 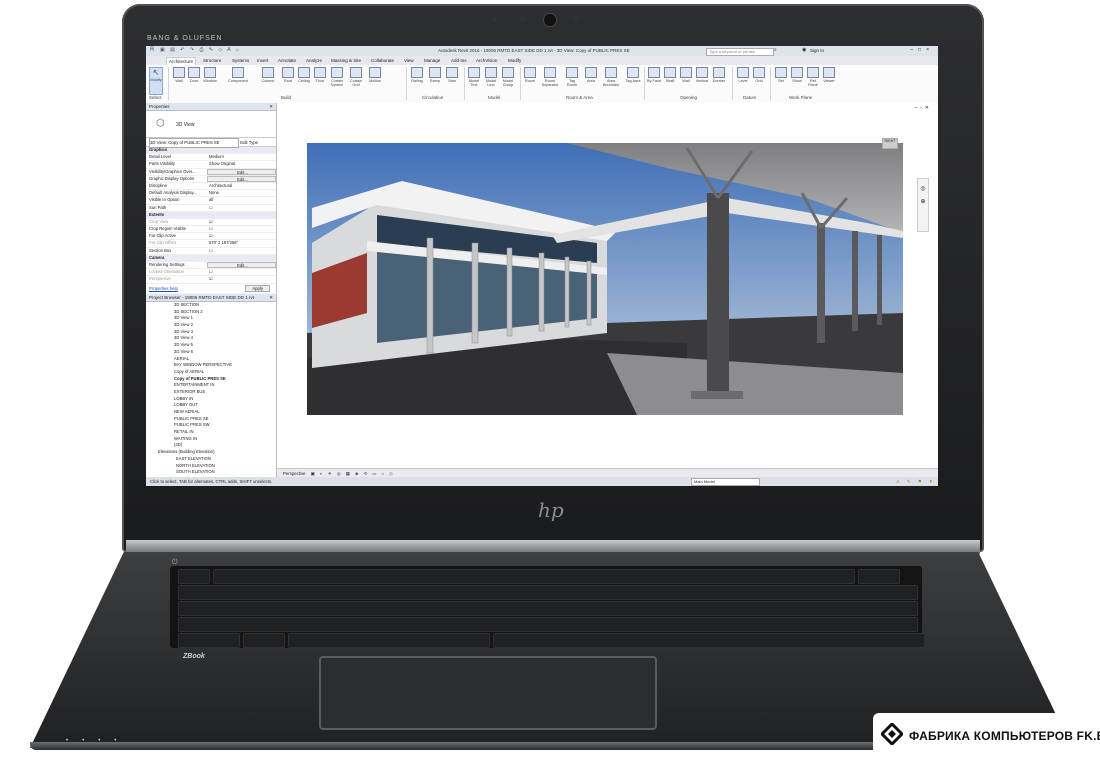 What do you see at coordinates (211, 432) in the screenshot?
I see `tree-item: RETAIL IN` at bounding box center [211, 432].